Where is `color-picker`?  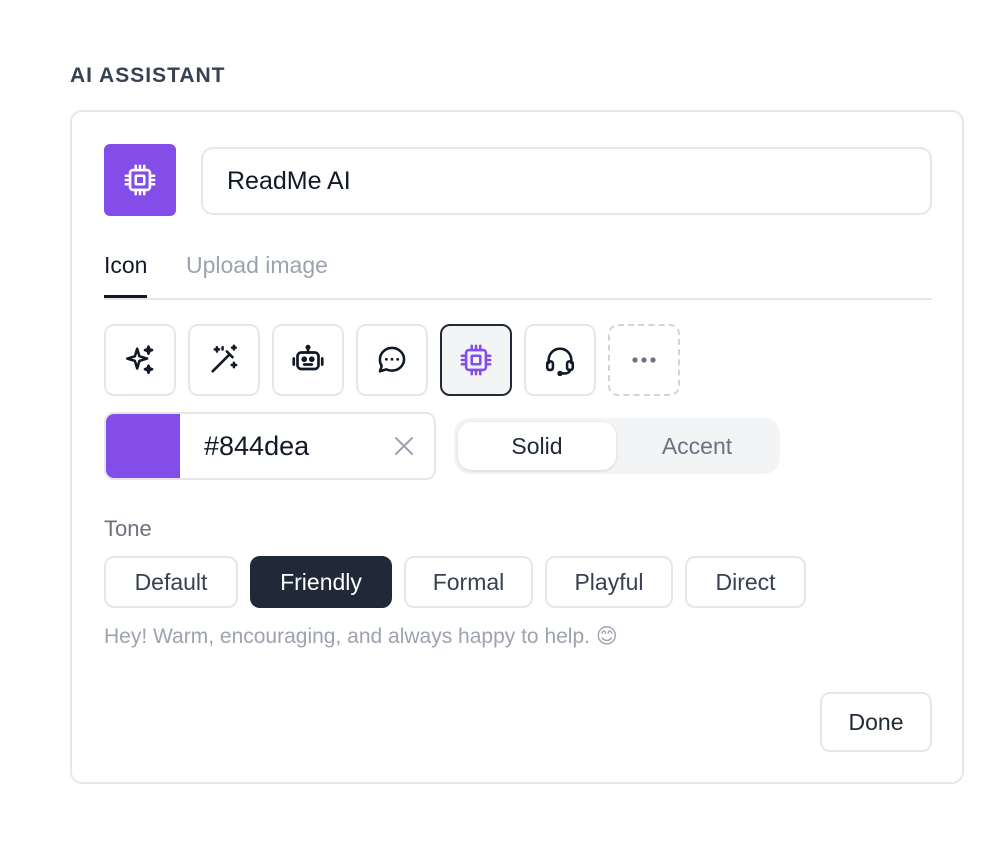
color-picker is located at coordinates (270, 446).